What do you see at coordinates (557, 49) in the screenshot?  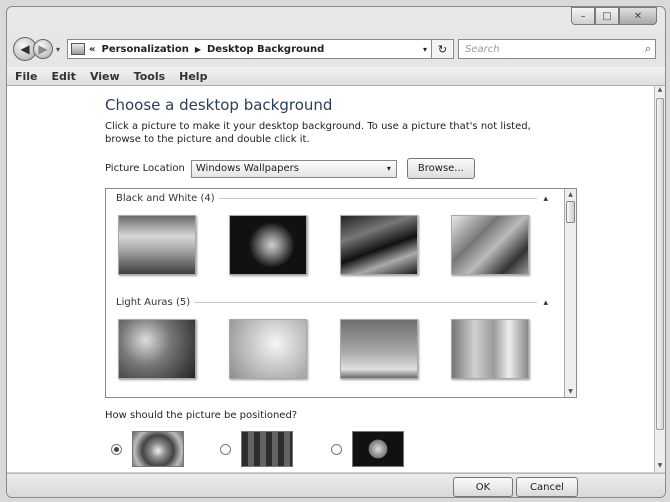 I see `search-input: Search ⌕` at bounding box center [557, 49].